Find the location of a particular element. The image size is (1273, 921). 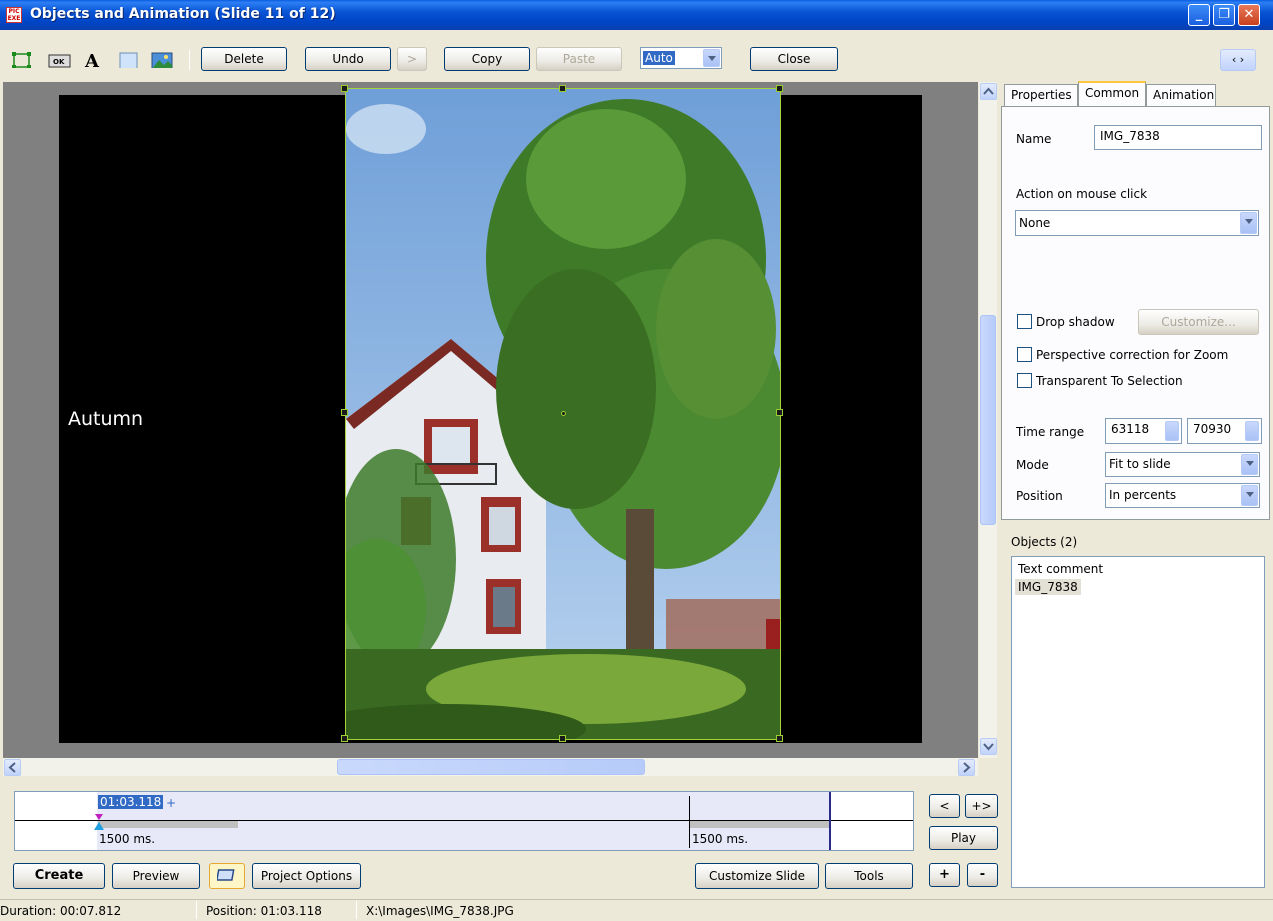

resize-handle-s is located at coordinates (562, 738).